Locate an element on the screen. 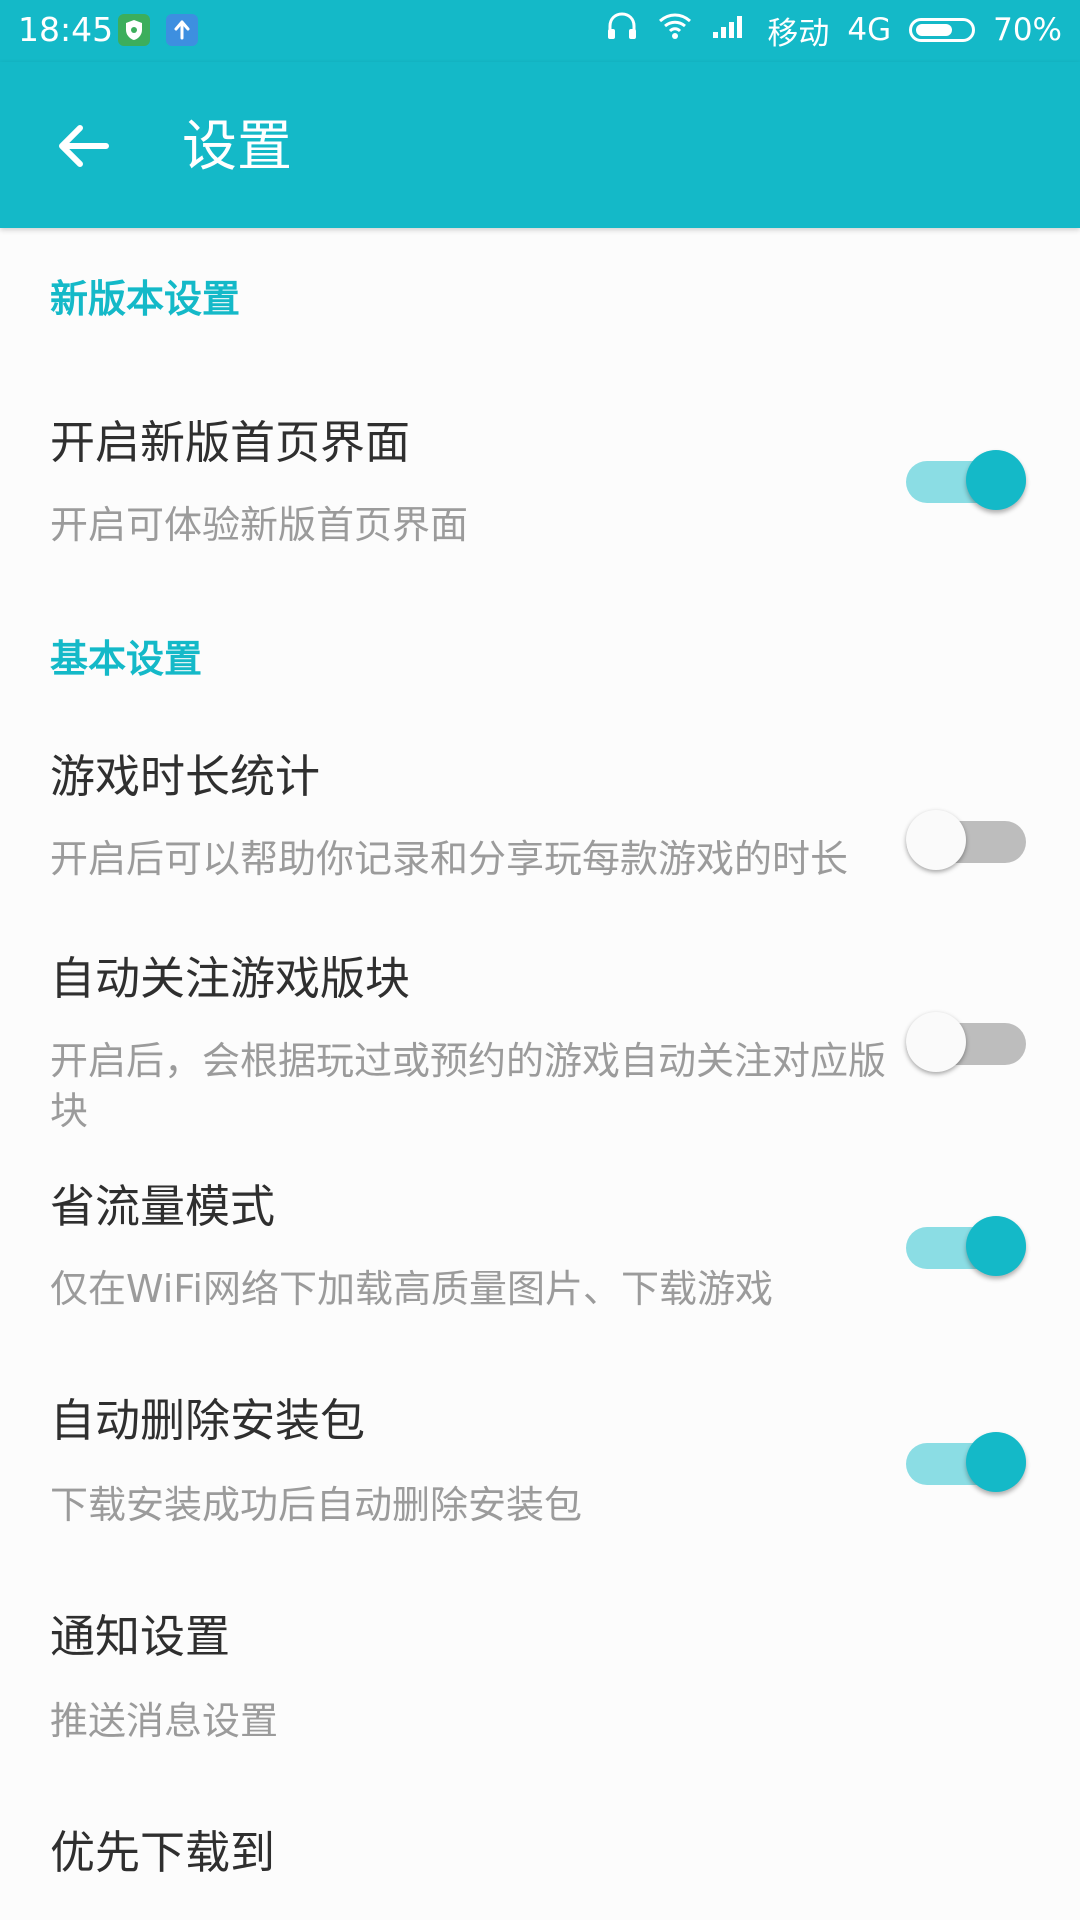 Image resolution: width=1080 pixels, height=1920 pixels. setting-description: 开启后，会根据玩过或预约的游戏自动关注对应版块 is located at coordinates (468, 1086).